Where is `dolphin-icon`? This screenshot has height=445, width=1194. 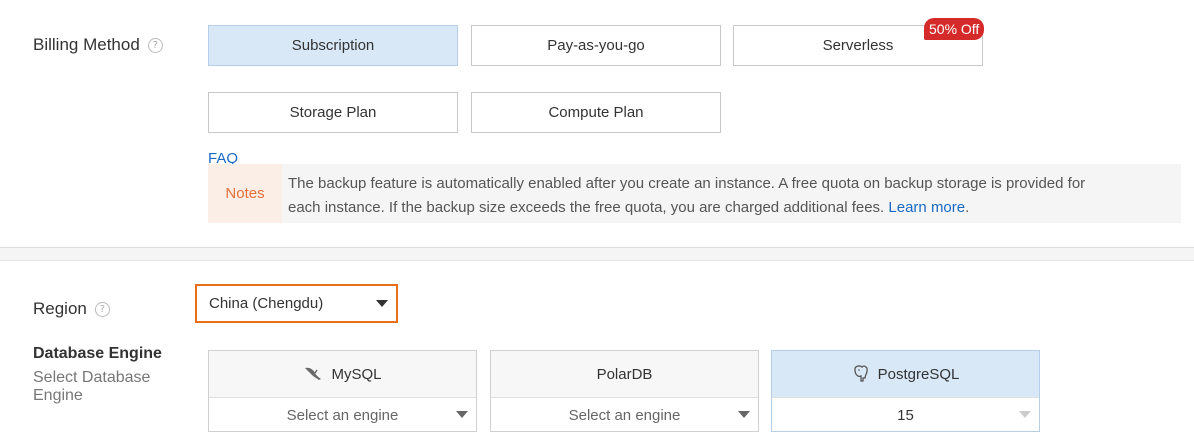 dolphin-icon is located at coordinates (313, 373).